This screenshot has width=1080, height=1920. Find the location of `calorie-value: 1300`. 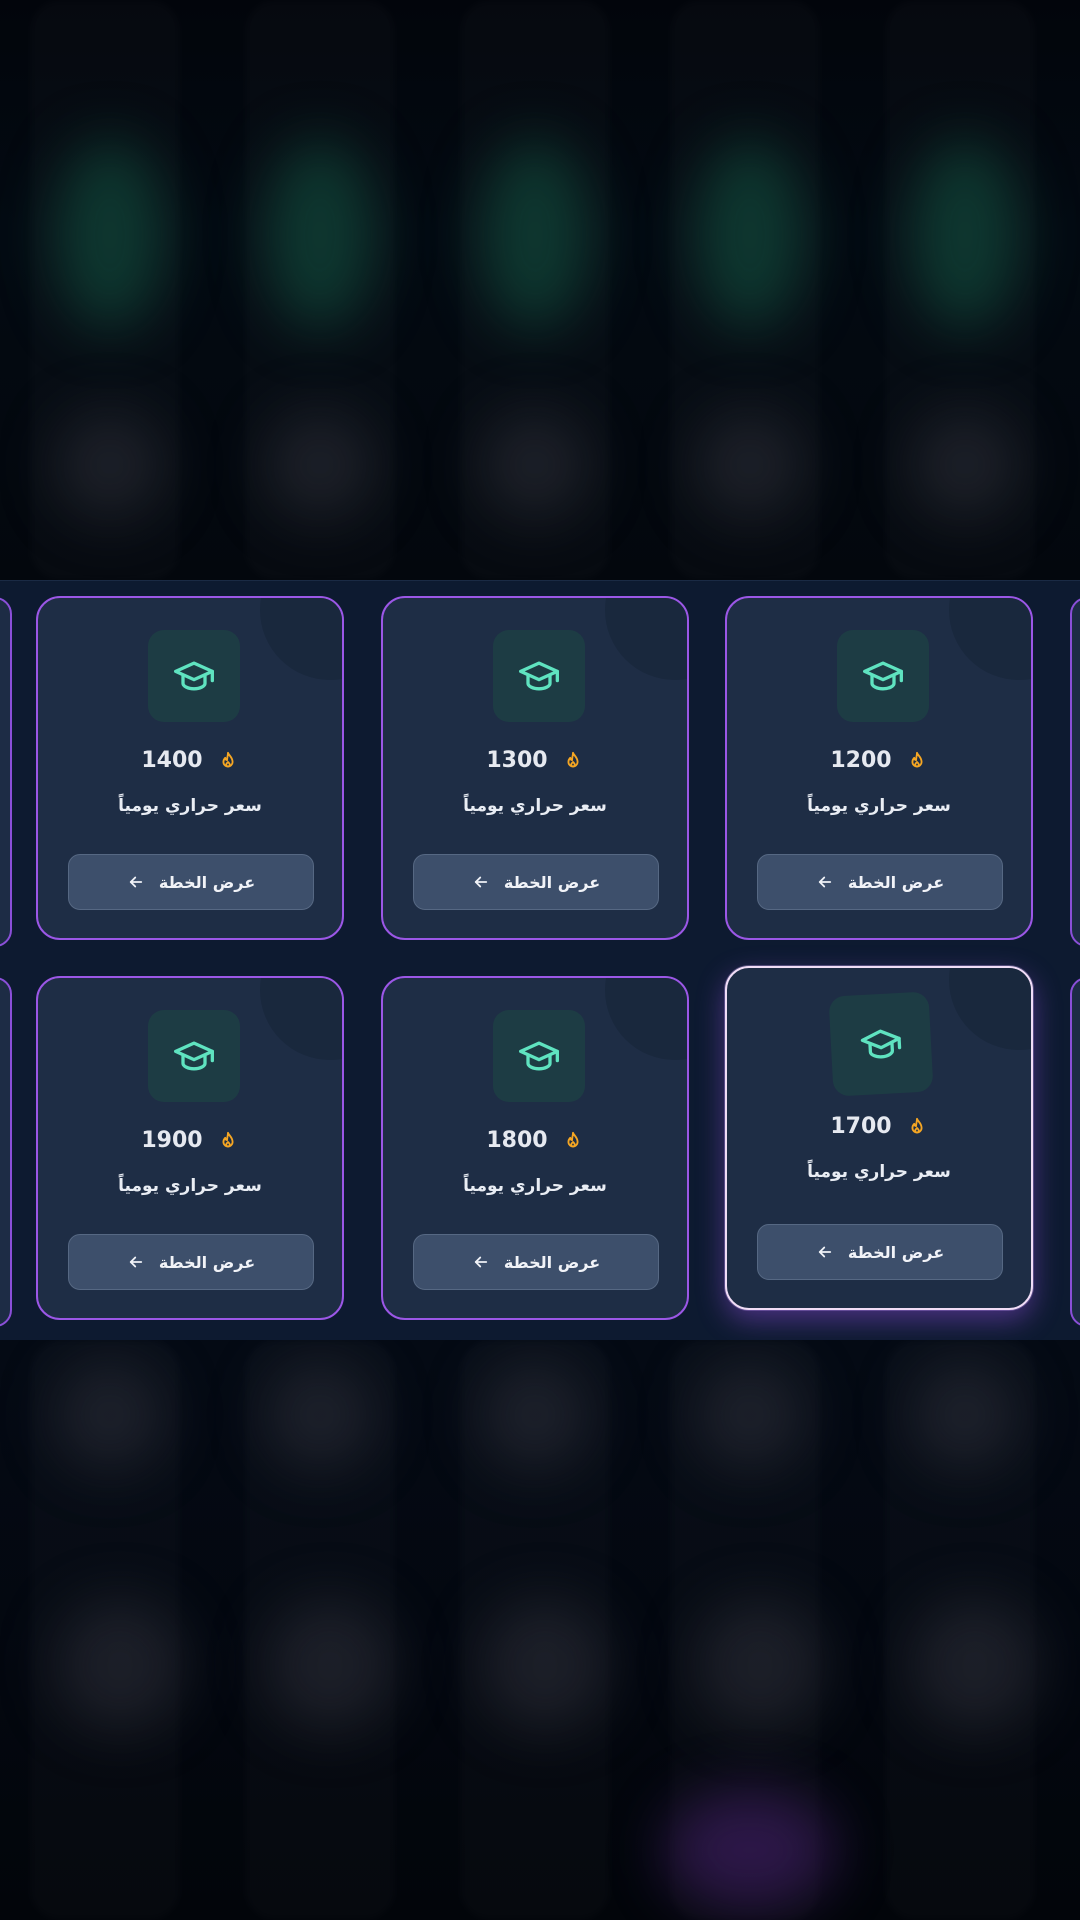

calorie-value: 1300 is located at coordinates (517, 760).